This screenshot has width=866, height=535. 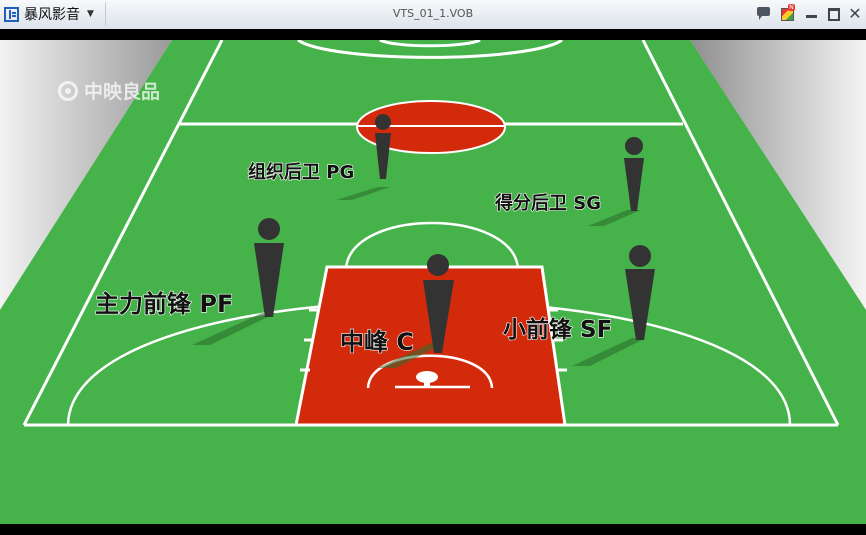 I want to click on player-label-pg: 组织后卫 PG, so click(x=301, y=172).